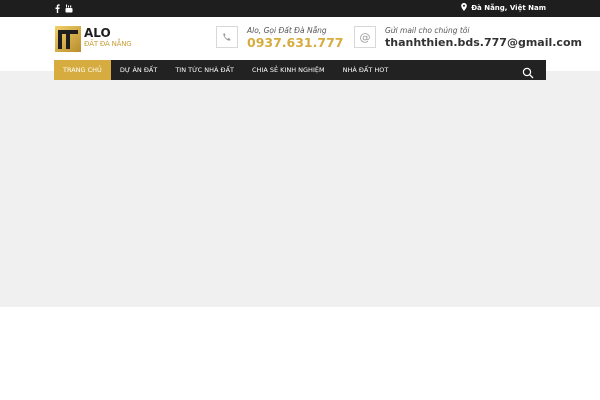  Describe the element at coordinates (204, 70) in the screenshot. I see `nav-item-news: TIN TỨC NHÀ ĐẤT` at that location.